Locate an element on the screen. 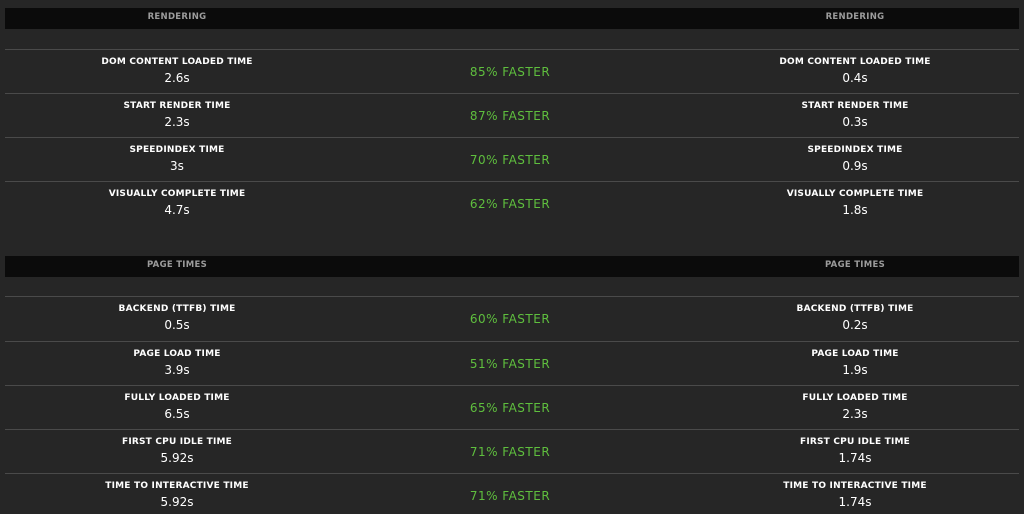  improvement-label: 62% FASTER is located at coordinates (510, 204).